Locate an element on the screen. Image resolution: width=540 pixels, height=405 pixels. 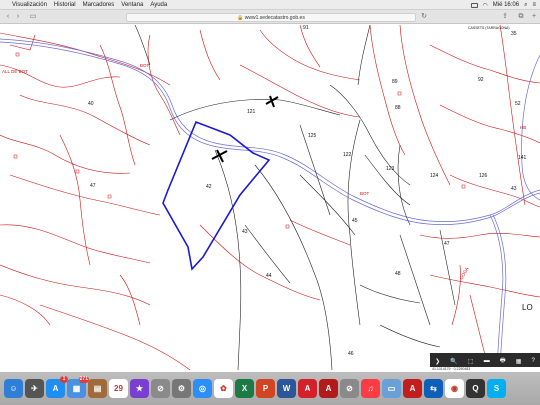
dock-photos-icon: ✿ is located at coordinates (223, 388).